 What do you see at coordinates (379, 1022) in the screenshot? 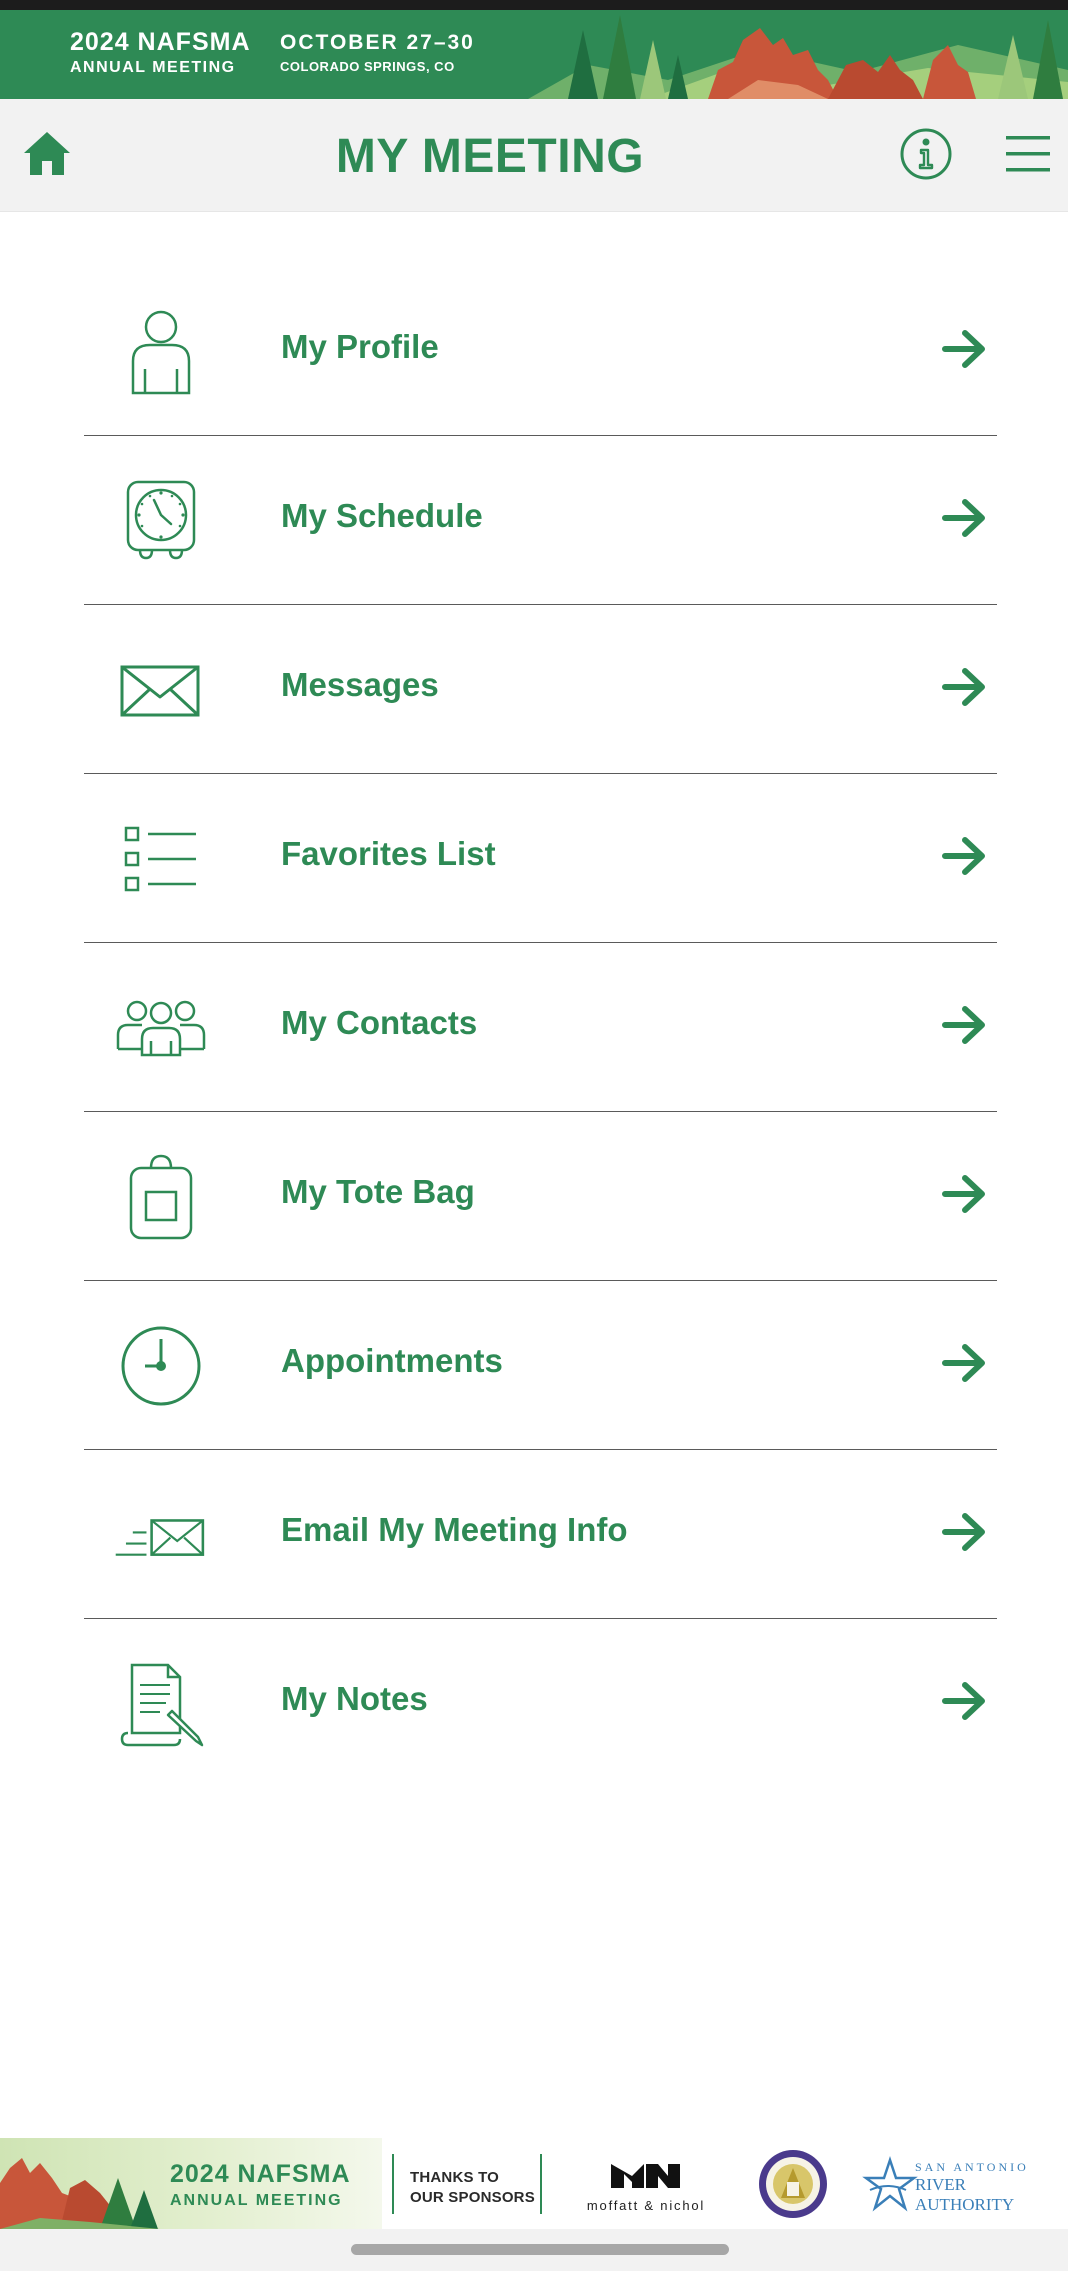
I see `menu-item-label: My Contacts` at bounding box center [379, 1022].